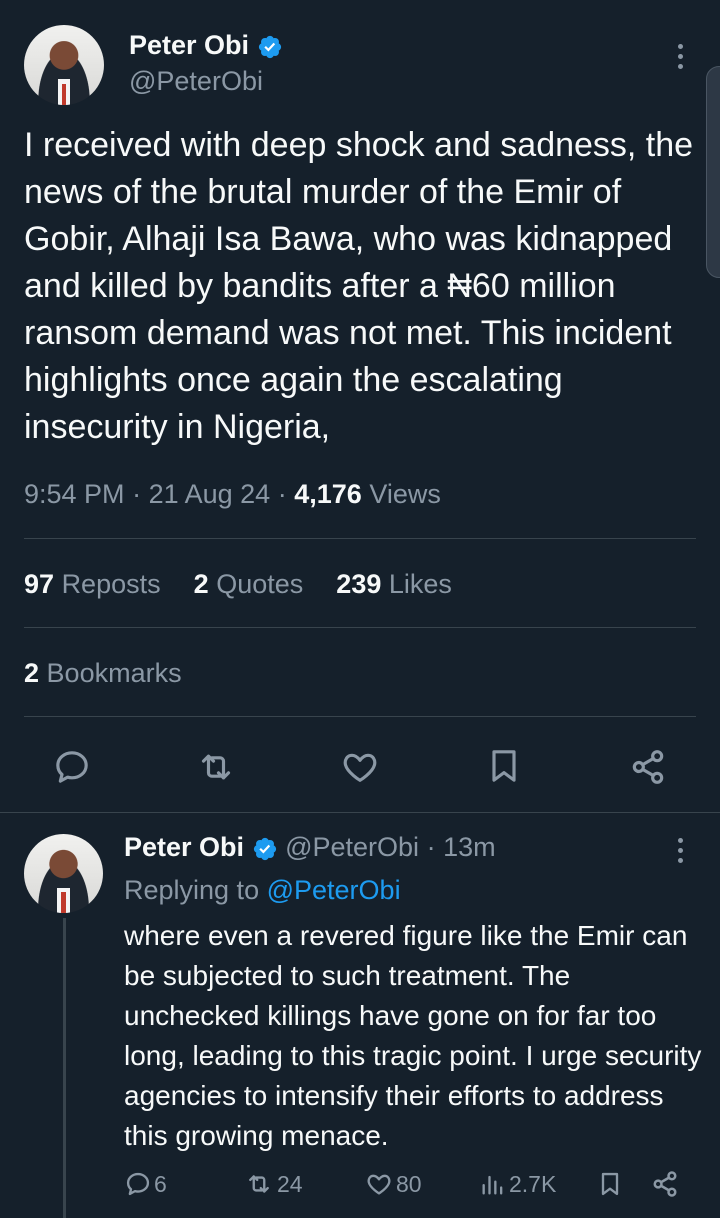 The image size is (720, 1218). I want to click on reply-author-avatar, so click(63, 873).